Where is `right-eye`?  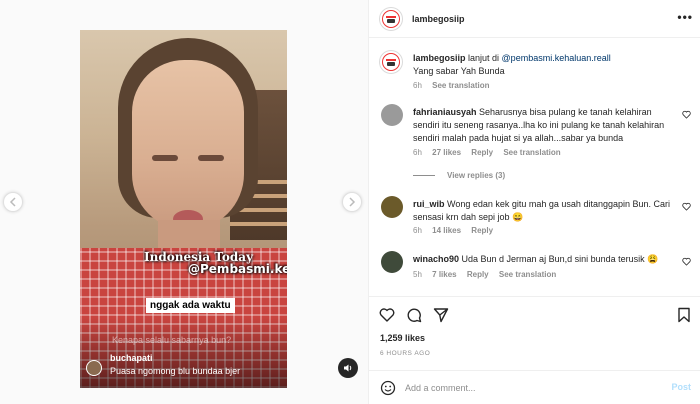
right-eye is located at coordinates (211, 158).